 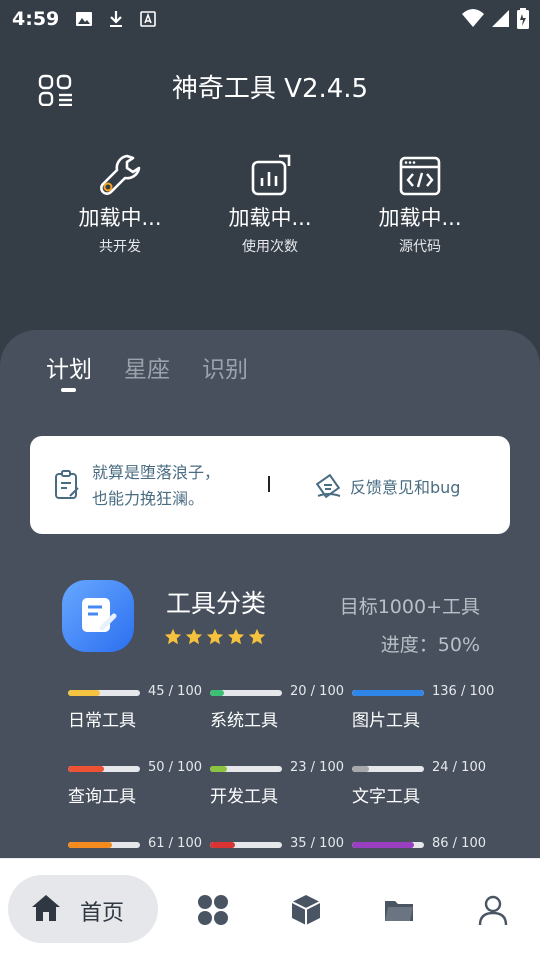 I want to click on progress-text: 进度：50%, so click(x=430, y=645).